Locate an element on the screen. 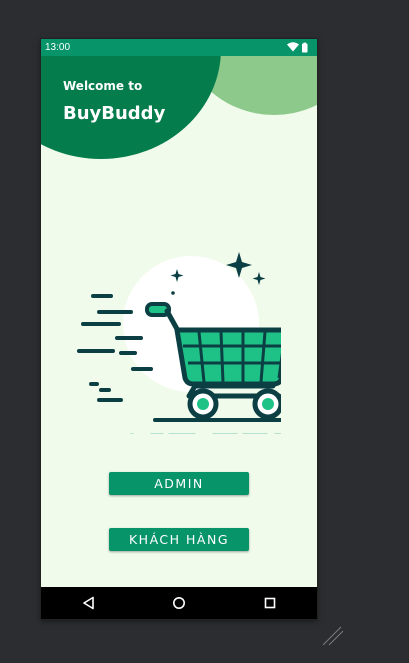 Image resolution: width=409 pixels, height=663 pixels. navigation-bar is located at coordinates (179, 603).